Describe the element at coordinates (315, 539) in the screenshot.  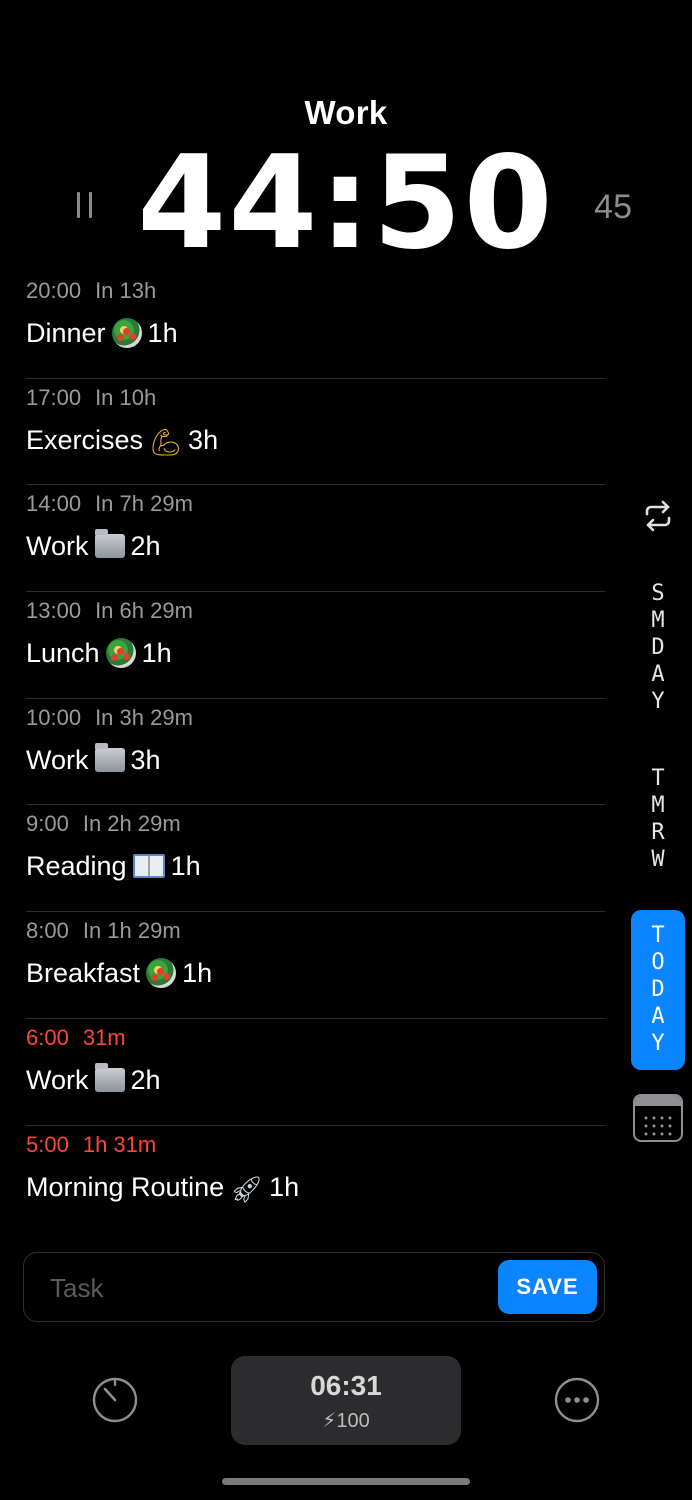
I see `task-row: 14:00 In 7h 29m Work 2h` at that location.